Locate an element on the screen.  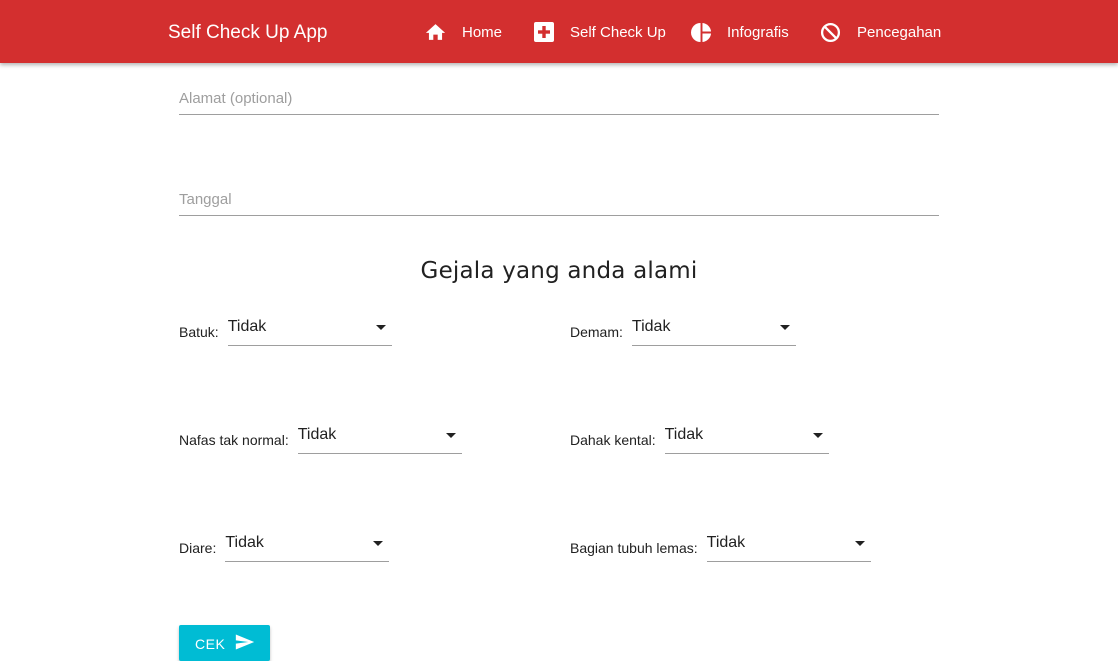
symptom-label: Nafas tak normal: is located at coordinates (234, 440).